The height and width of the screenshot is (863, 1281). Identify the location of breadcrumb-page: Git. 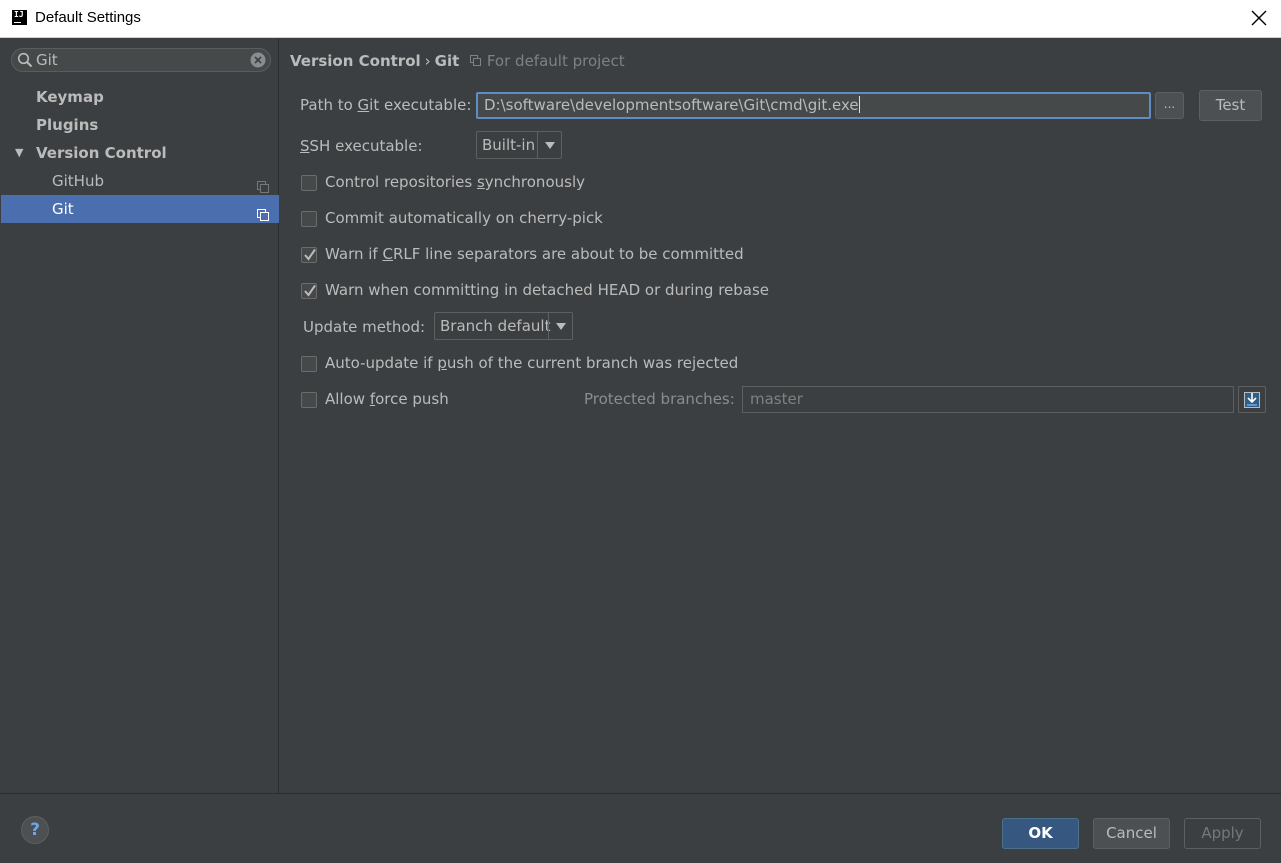
(447, 61).